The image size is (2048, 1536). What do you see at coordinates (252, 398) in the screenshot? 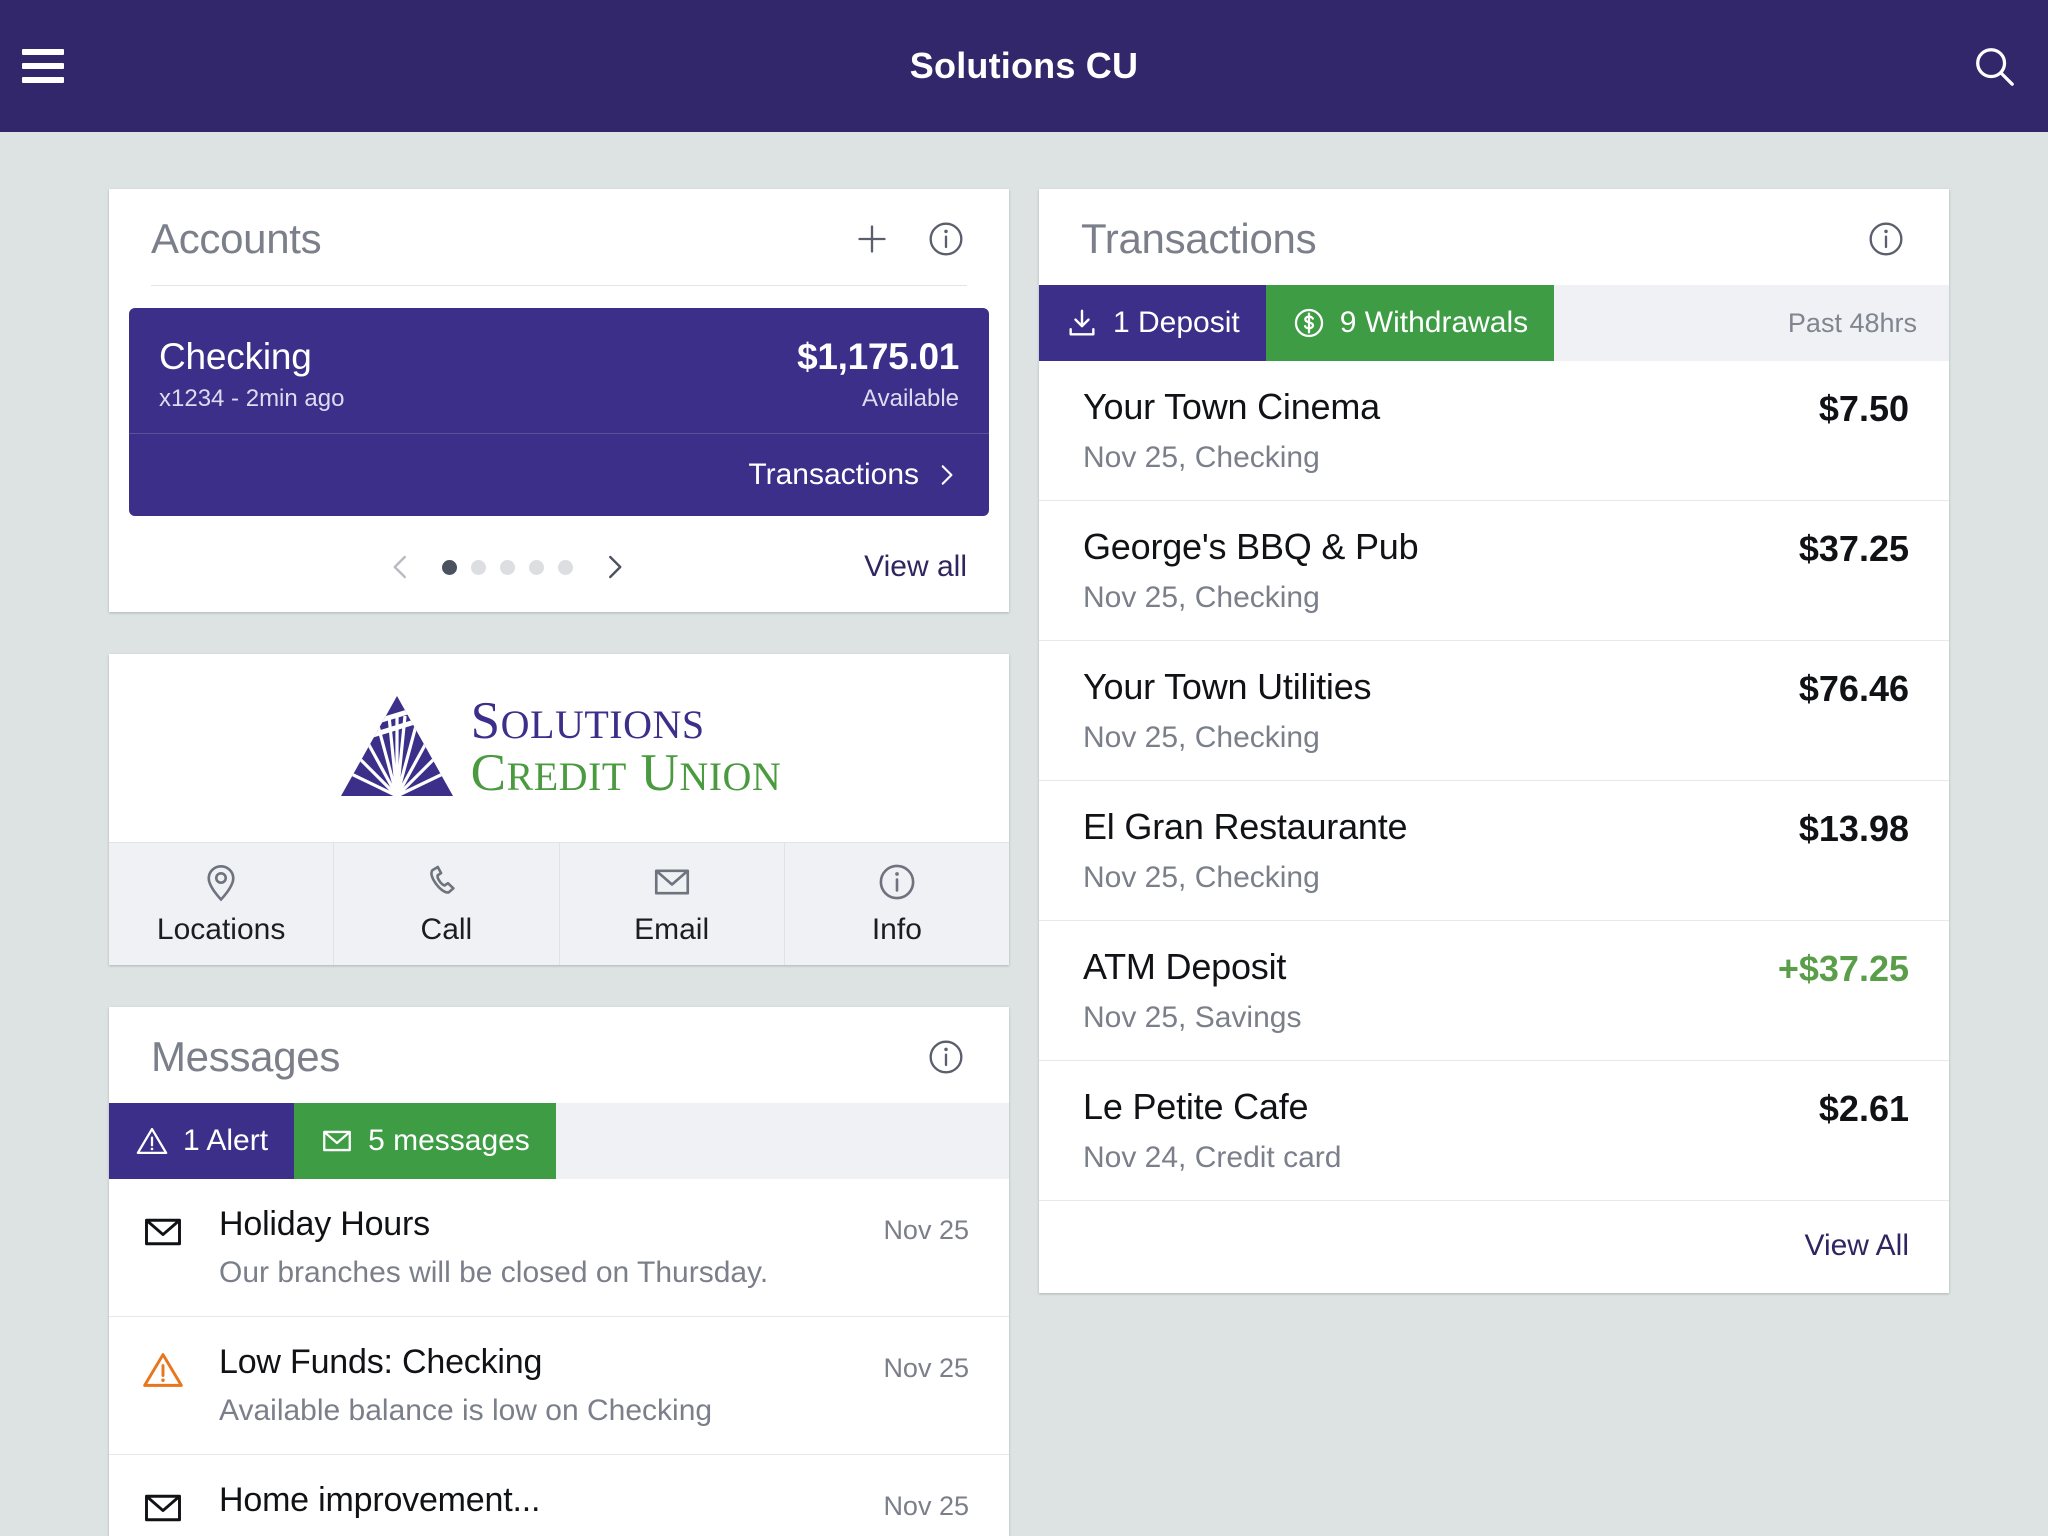
I see `account-number-and-time: x1234 - 2min ago` at bounding box center [252, 398].